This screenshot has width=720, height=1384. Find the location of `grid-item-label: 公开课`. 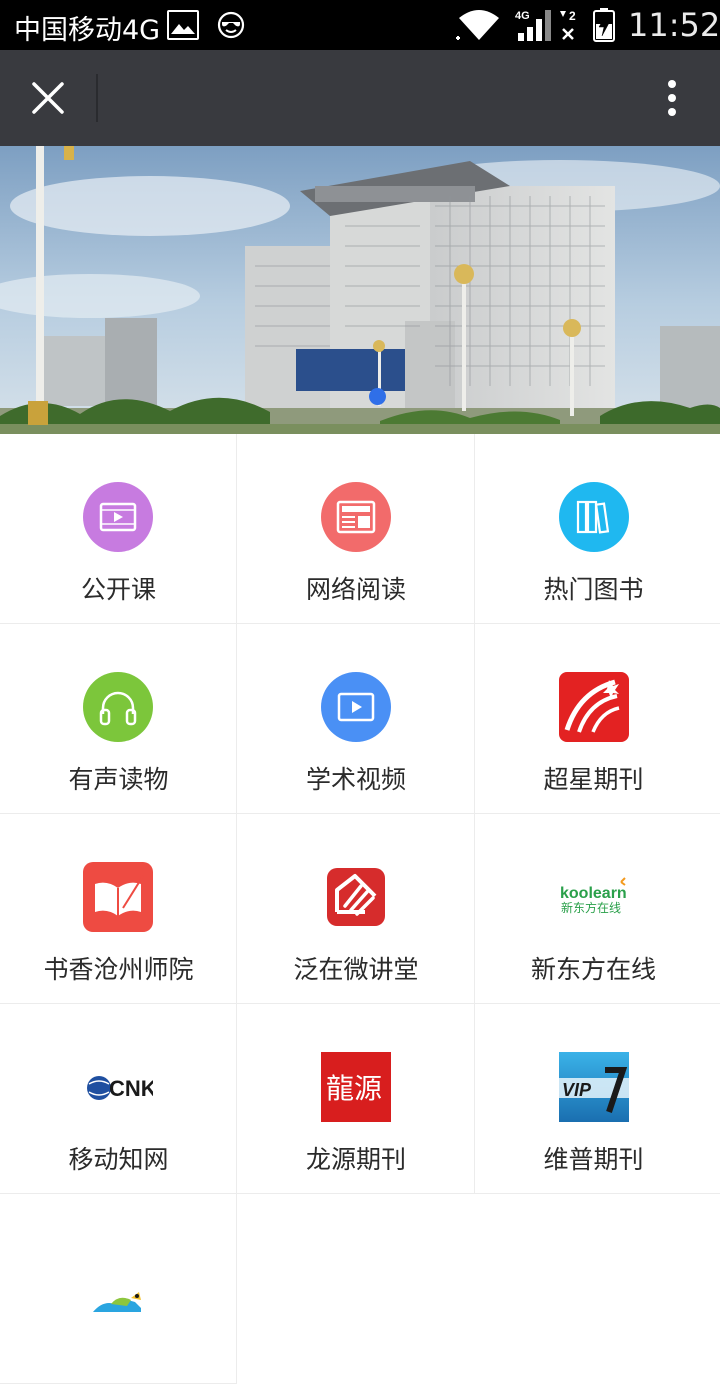

grid-item-label: 公开课 is located at coordinates (118, 589).